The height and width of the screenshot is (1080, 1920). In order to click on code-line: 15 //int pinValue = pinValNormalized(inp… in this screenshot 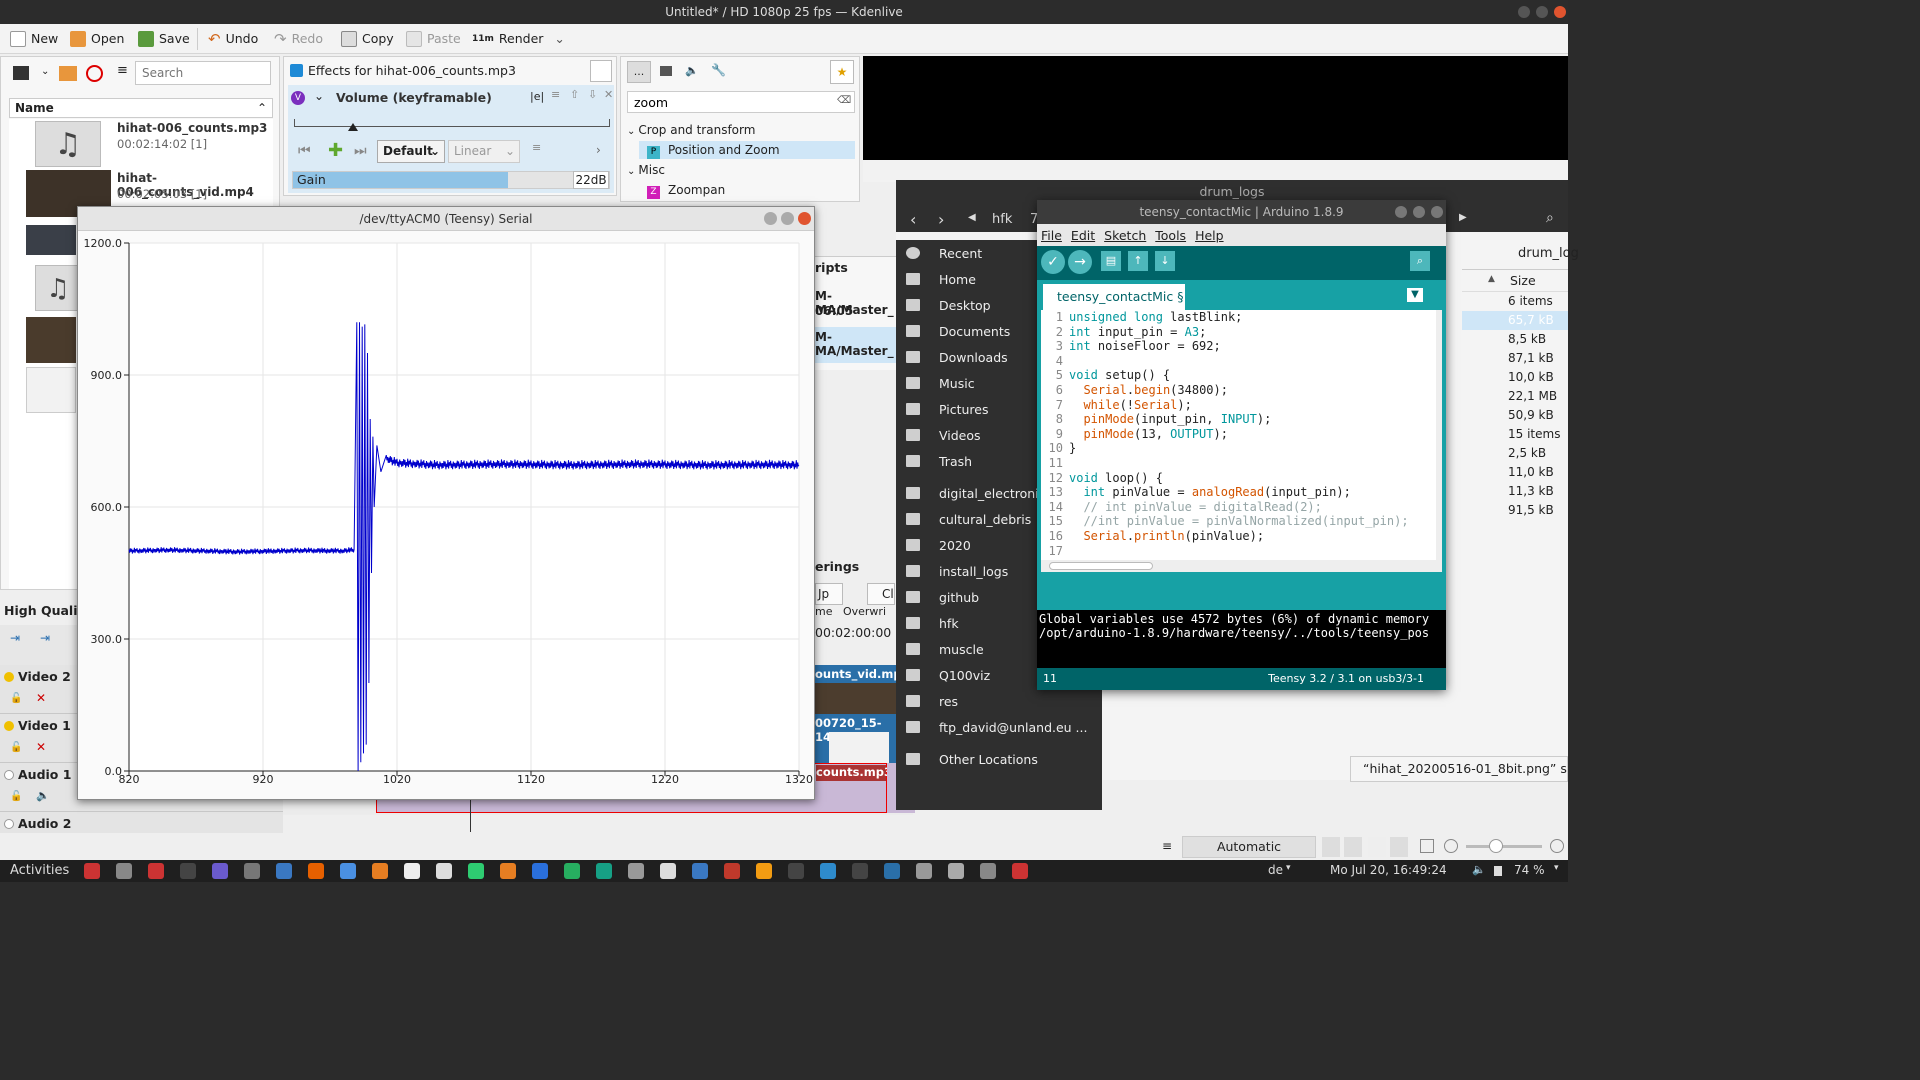, I will do `click(1238, 521)`.